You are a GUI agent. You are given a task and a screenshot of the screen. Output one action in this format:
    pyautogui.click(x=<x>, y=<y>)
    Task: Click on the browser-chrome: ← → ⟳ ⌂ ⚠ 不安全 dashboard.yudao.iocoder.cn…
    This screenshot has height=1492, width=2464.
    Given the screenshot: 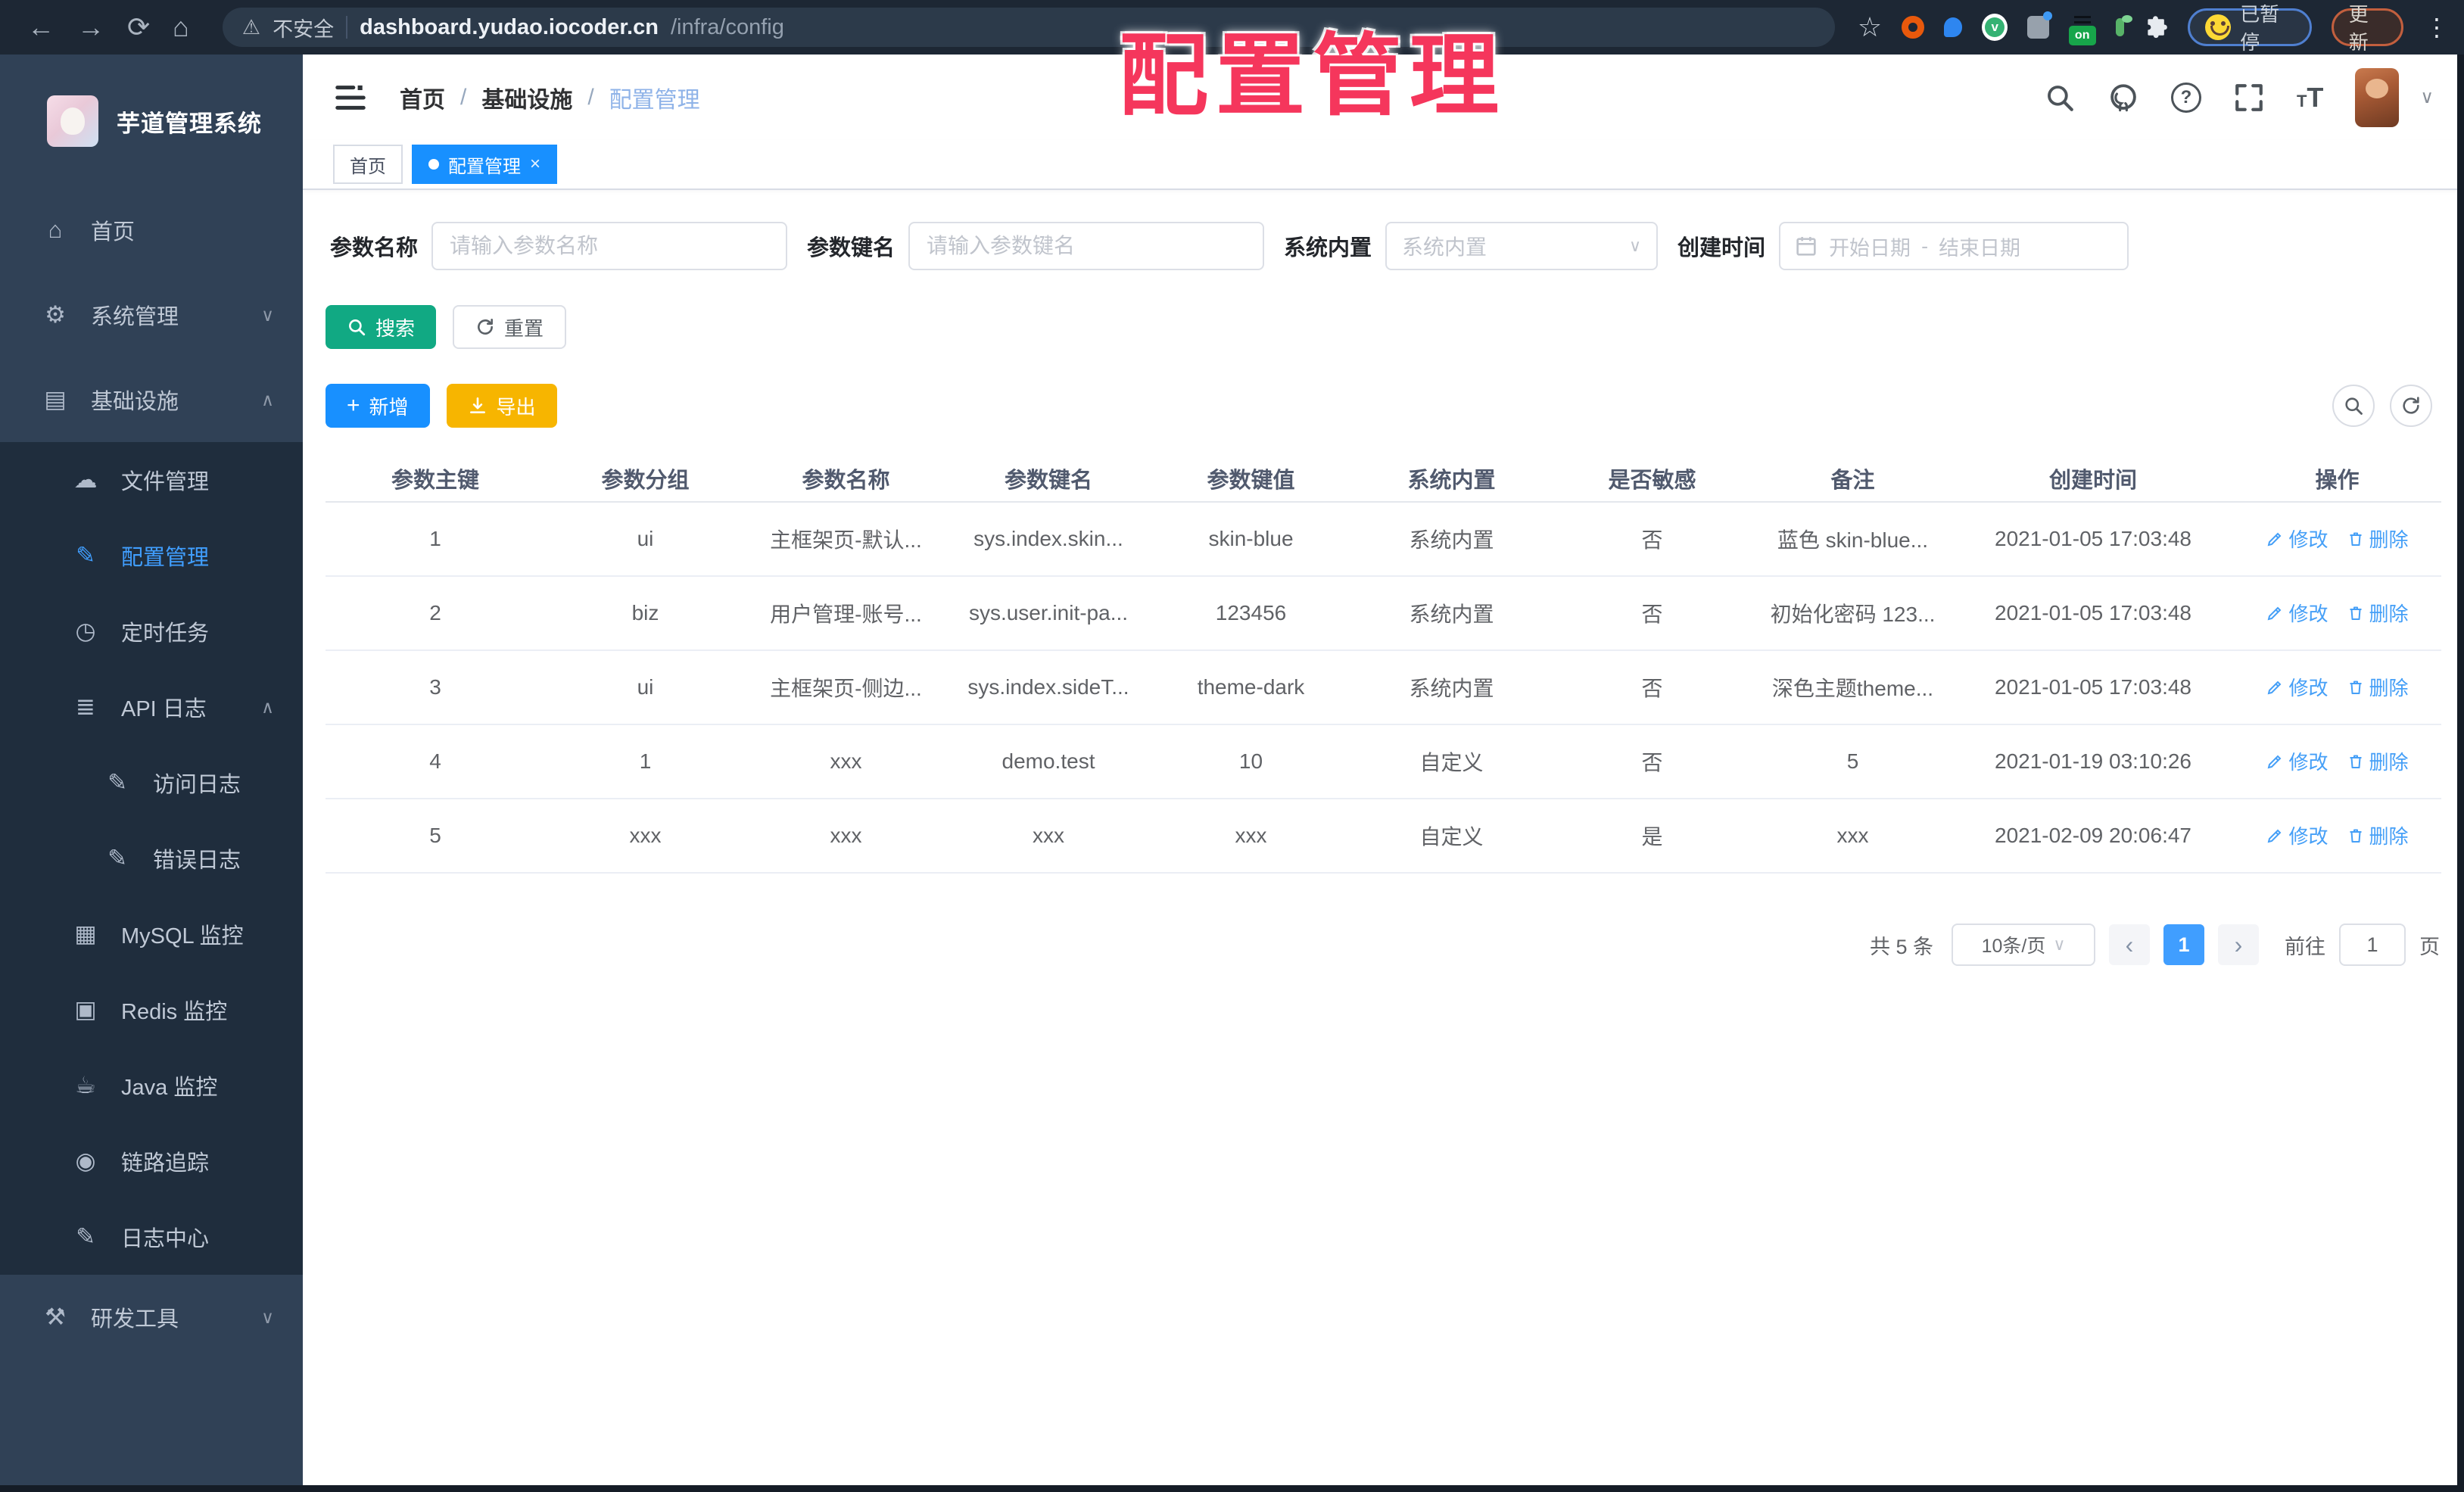 What is the action you would take?
    pyautogui.click(x=1232, y=27)
    